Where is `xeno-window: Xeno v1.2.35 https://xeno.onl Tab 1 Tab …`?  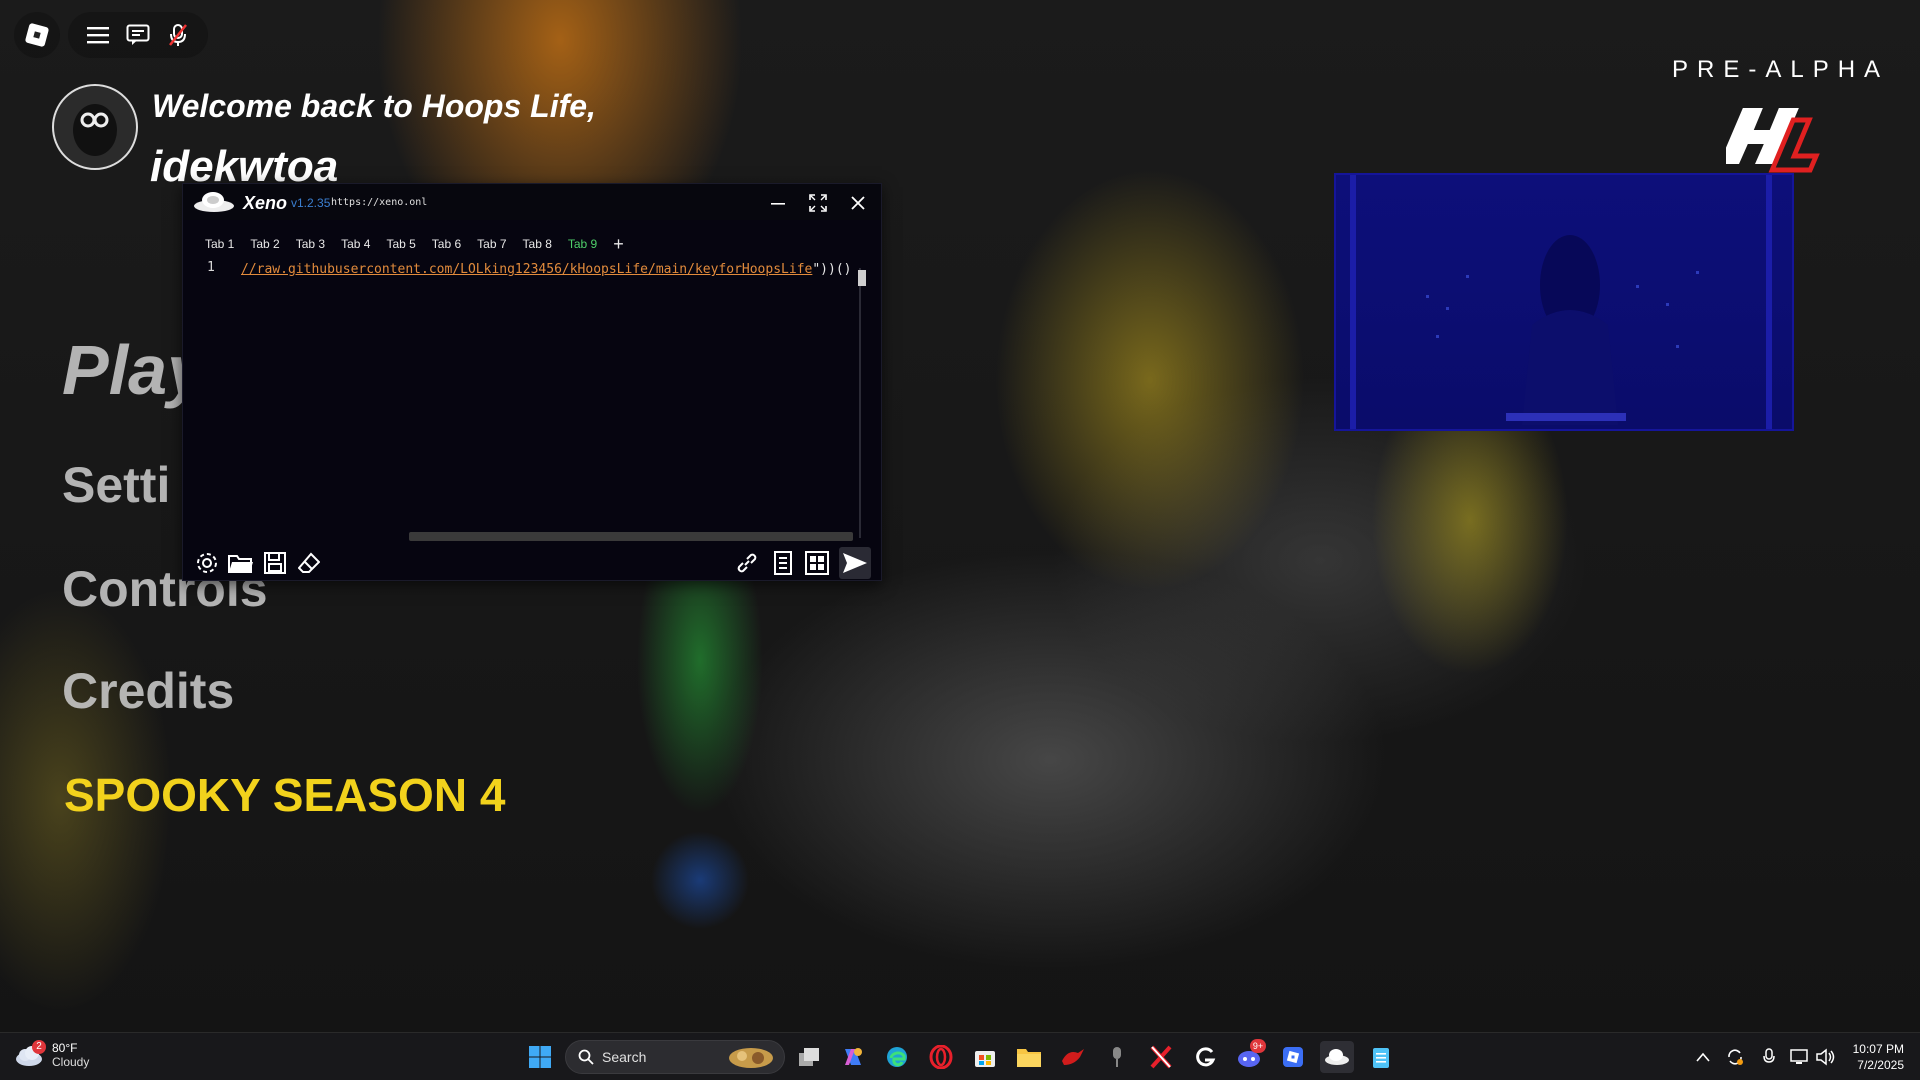 xeno-window: Xeno v1.2.35 https://xeno.onl Tab 1 Tab … is located at coordinates (532, 382).